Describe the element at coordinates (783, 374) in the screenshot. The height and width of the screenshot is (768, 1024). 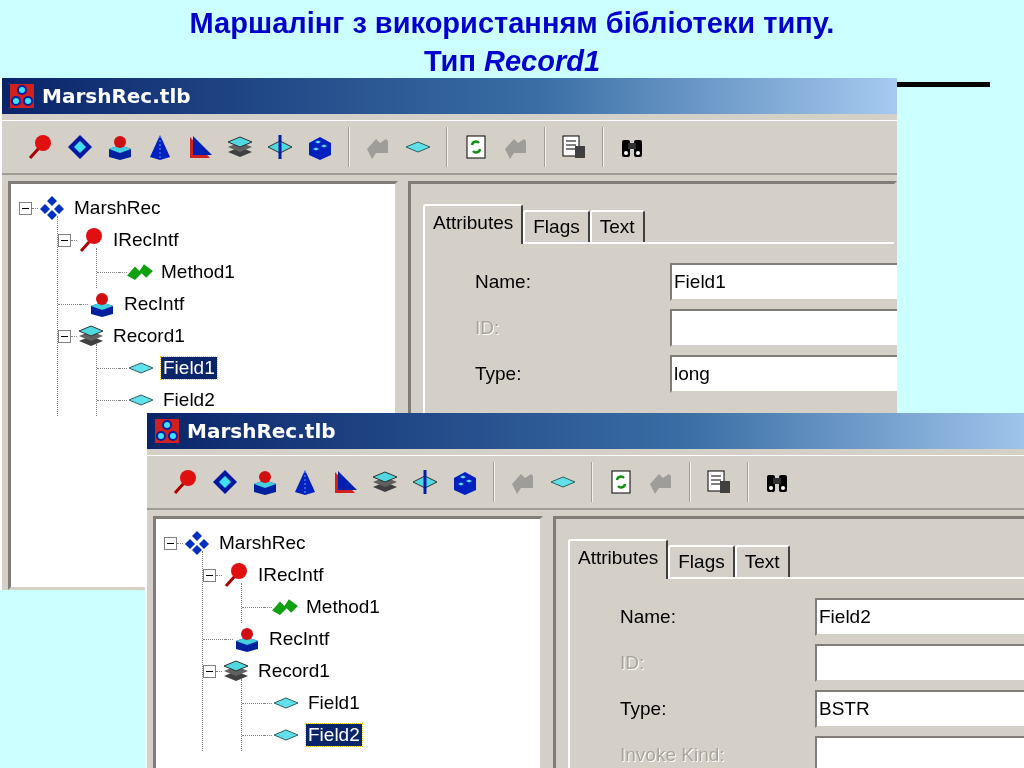
I see `input-field: long` at that location.